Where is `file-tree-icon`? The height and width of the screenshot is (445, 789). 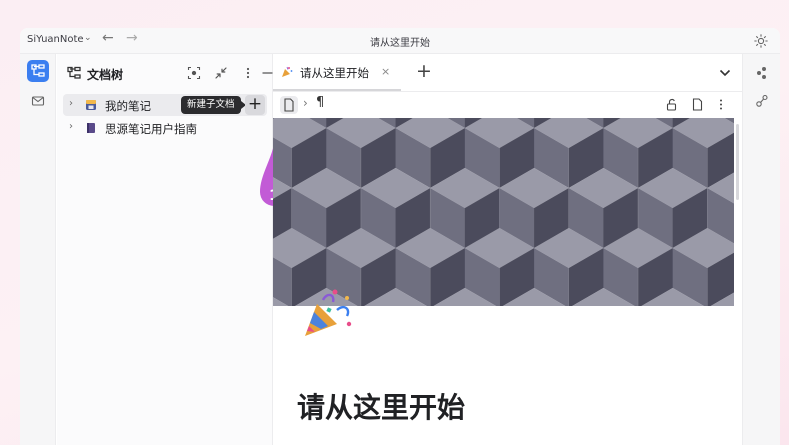 file-tree-icon is located at coordinates (38, 70).